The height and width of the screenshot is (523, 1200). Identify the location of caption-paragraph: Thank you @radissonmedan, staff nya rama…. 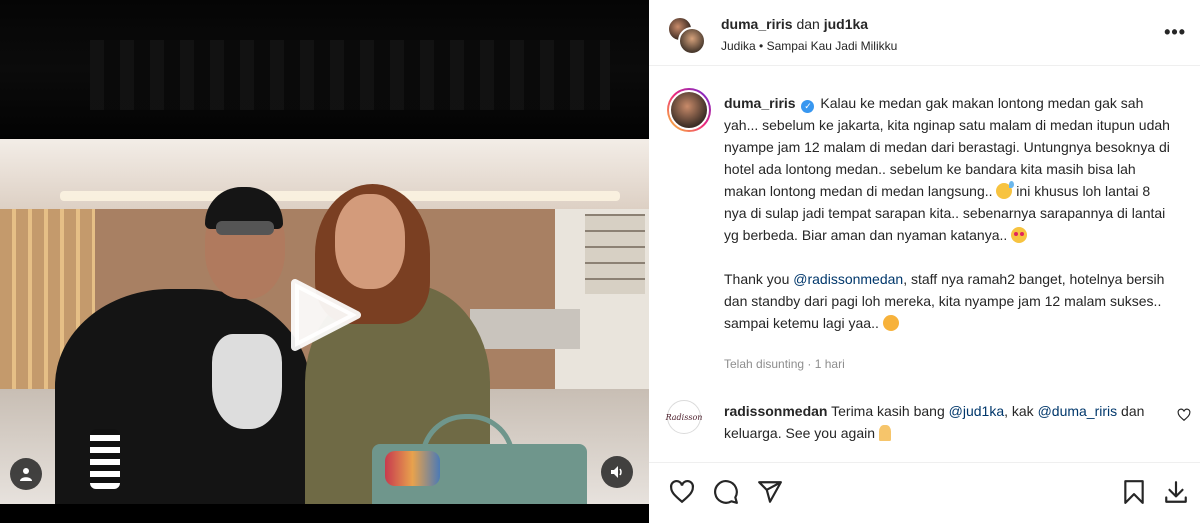
(944, 301).